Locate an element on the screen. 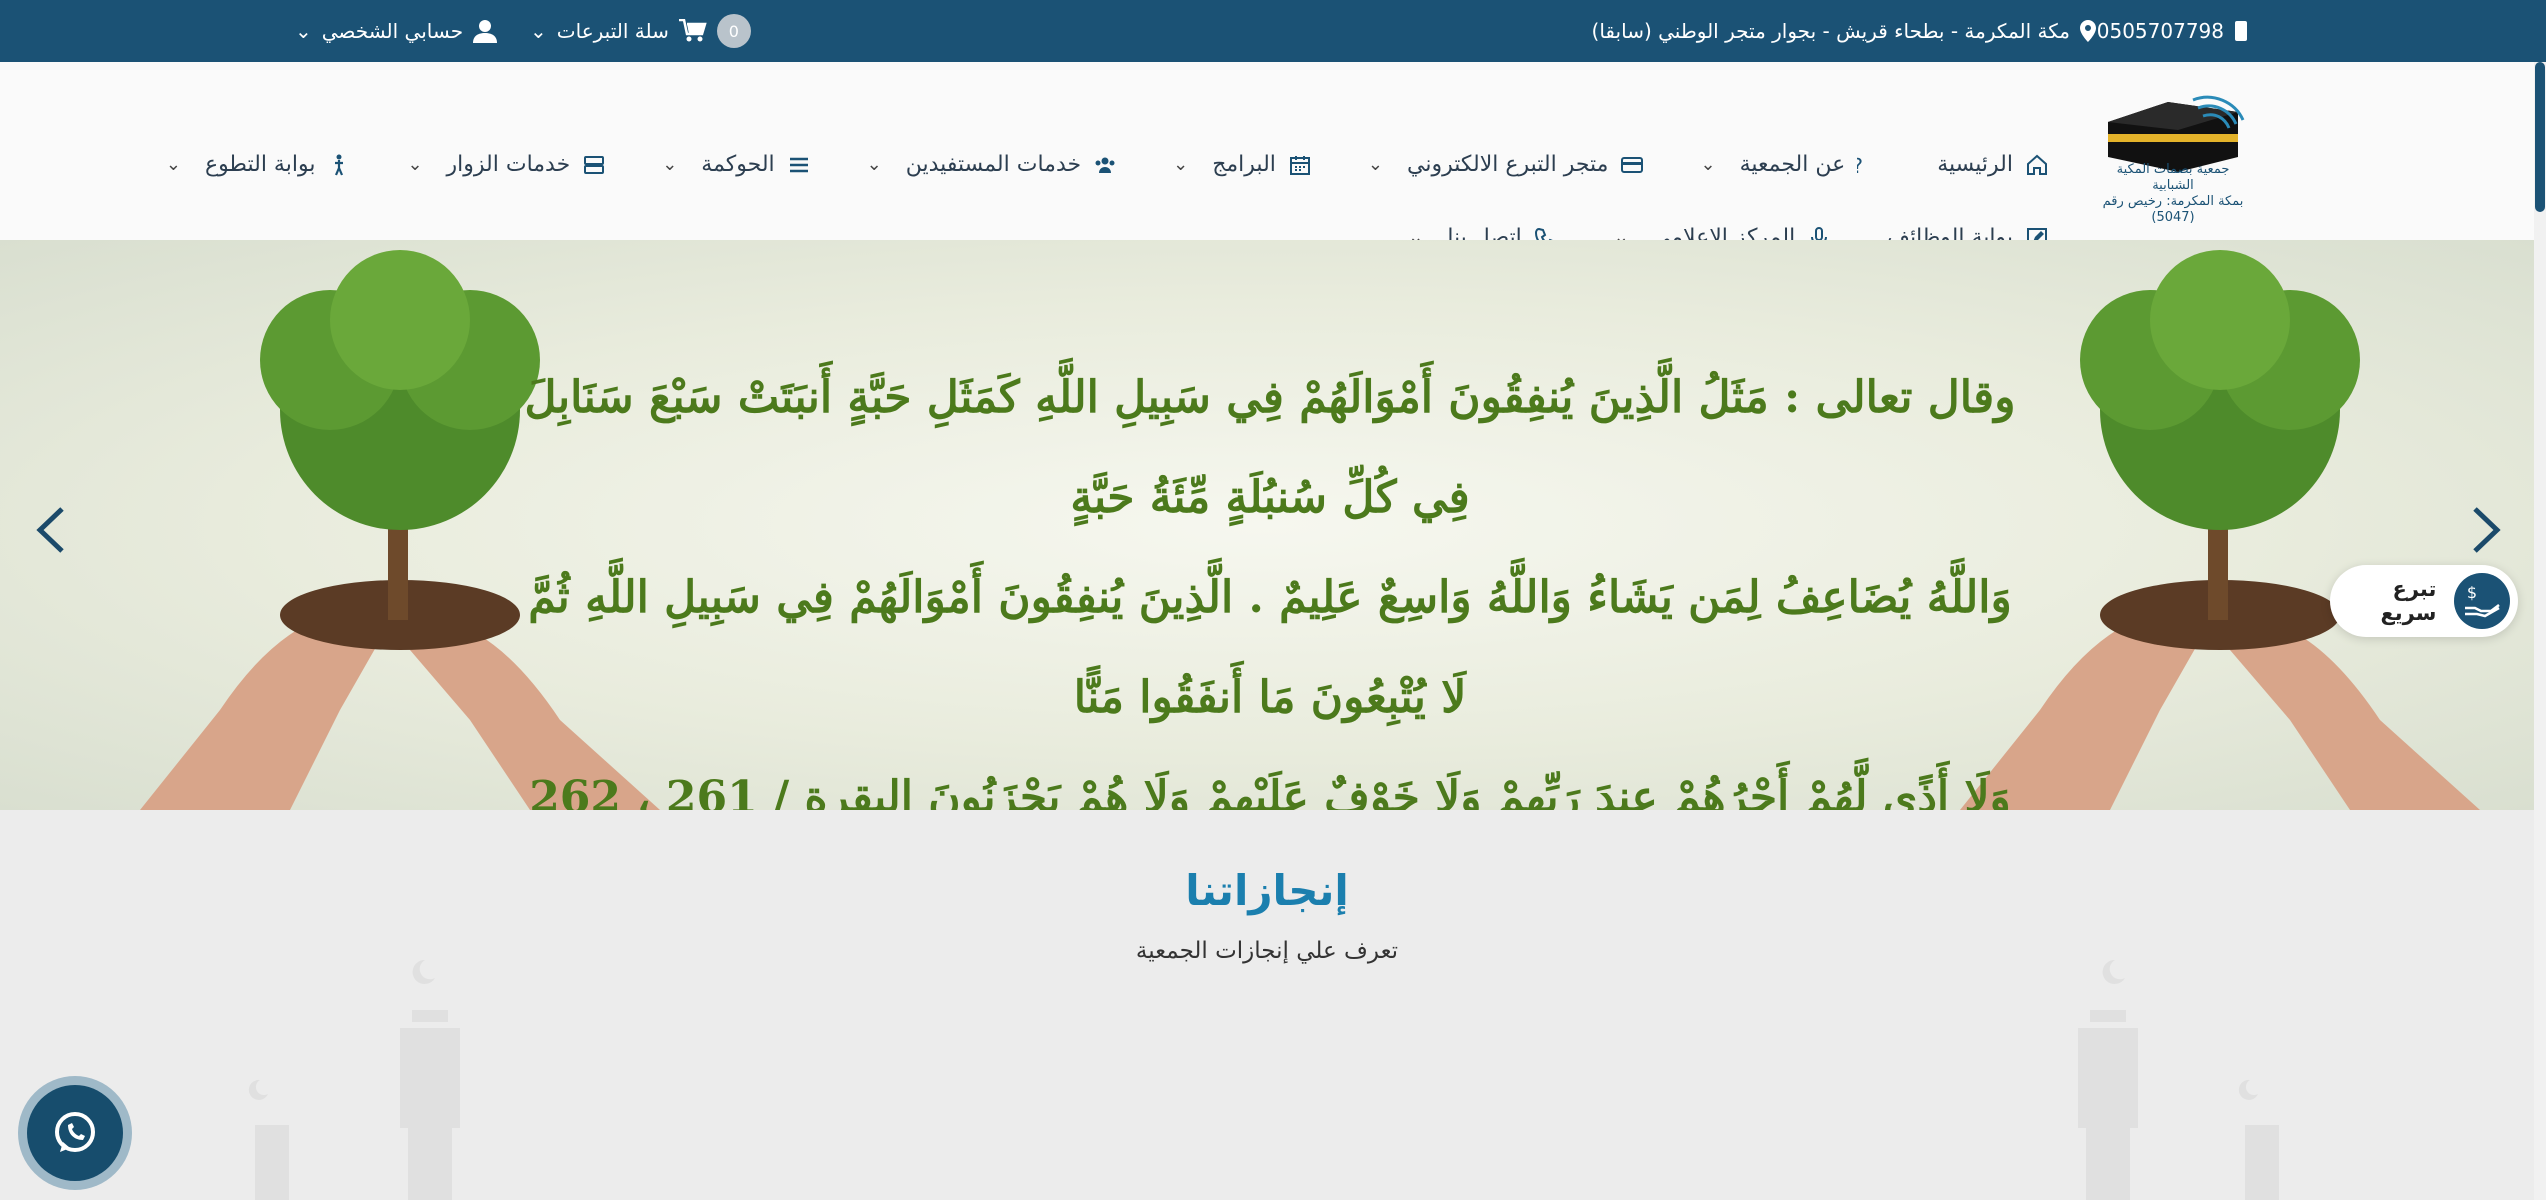  nav-item-volunteer-portal: بوابة التطوع ⌄ is located at coordinates (259, 164).